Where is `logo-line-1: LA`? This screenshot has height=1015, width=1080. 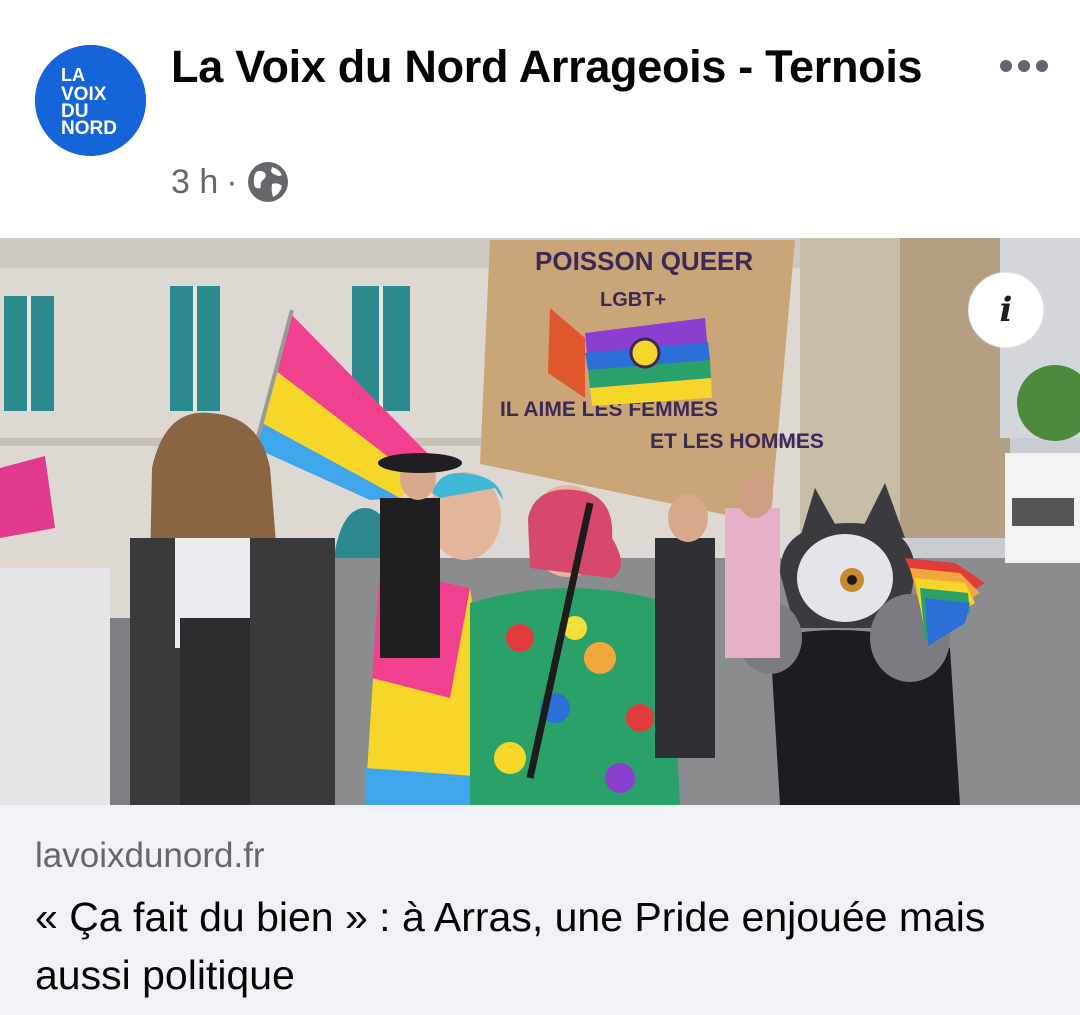 logo-line-1: LA is located at coordinates (73, 75).